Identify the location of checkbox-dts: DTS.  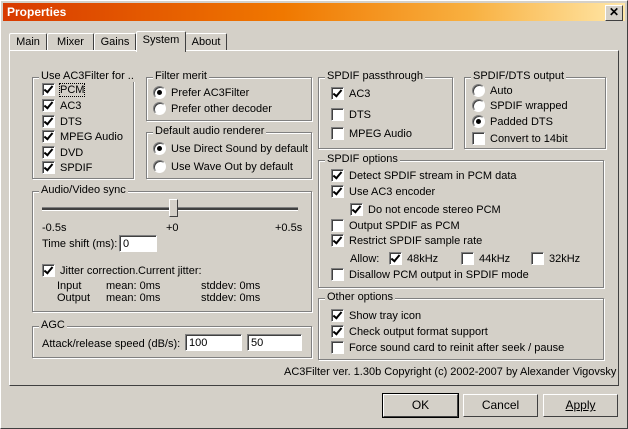
(62, 121).